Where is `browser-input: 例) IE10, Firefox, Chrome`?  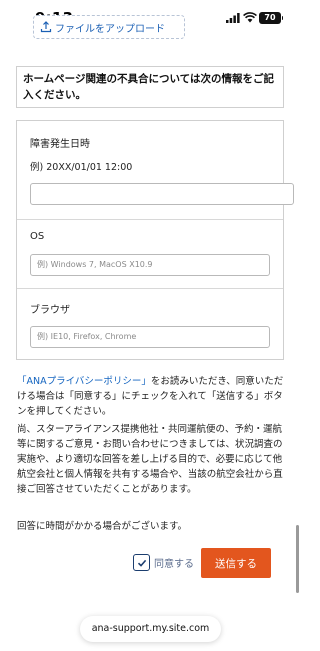
browser-input: 例) IE10, Firefox, Chrome is located at coordinates (150, 337).